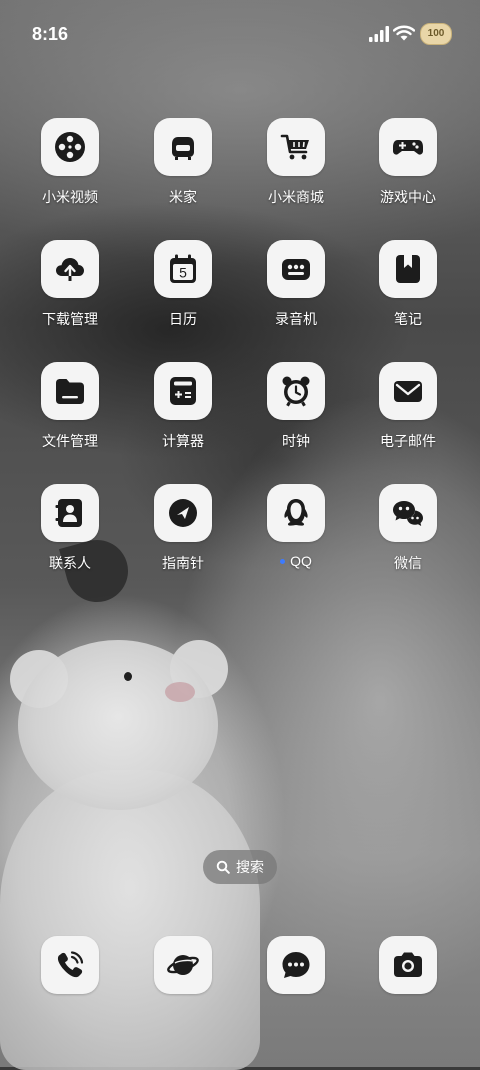 This screenshot has height=1070, width=480. I want to click on app-label: 笔记, so click(408, 319).